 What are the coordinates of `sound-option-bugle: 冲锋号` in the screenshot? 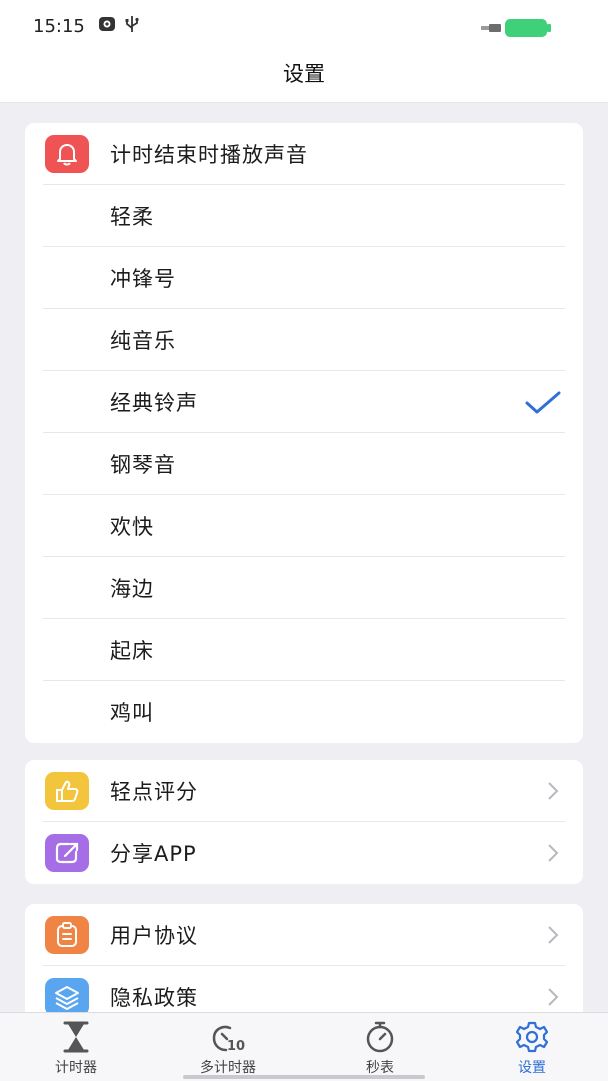 It's located at (304, 278).